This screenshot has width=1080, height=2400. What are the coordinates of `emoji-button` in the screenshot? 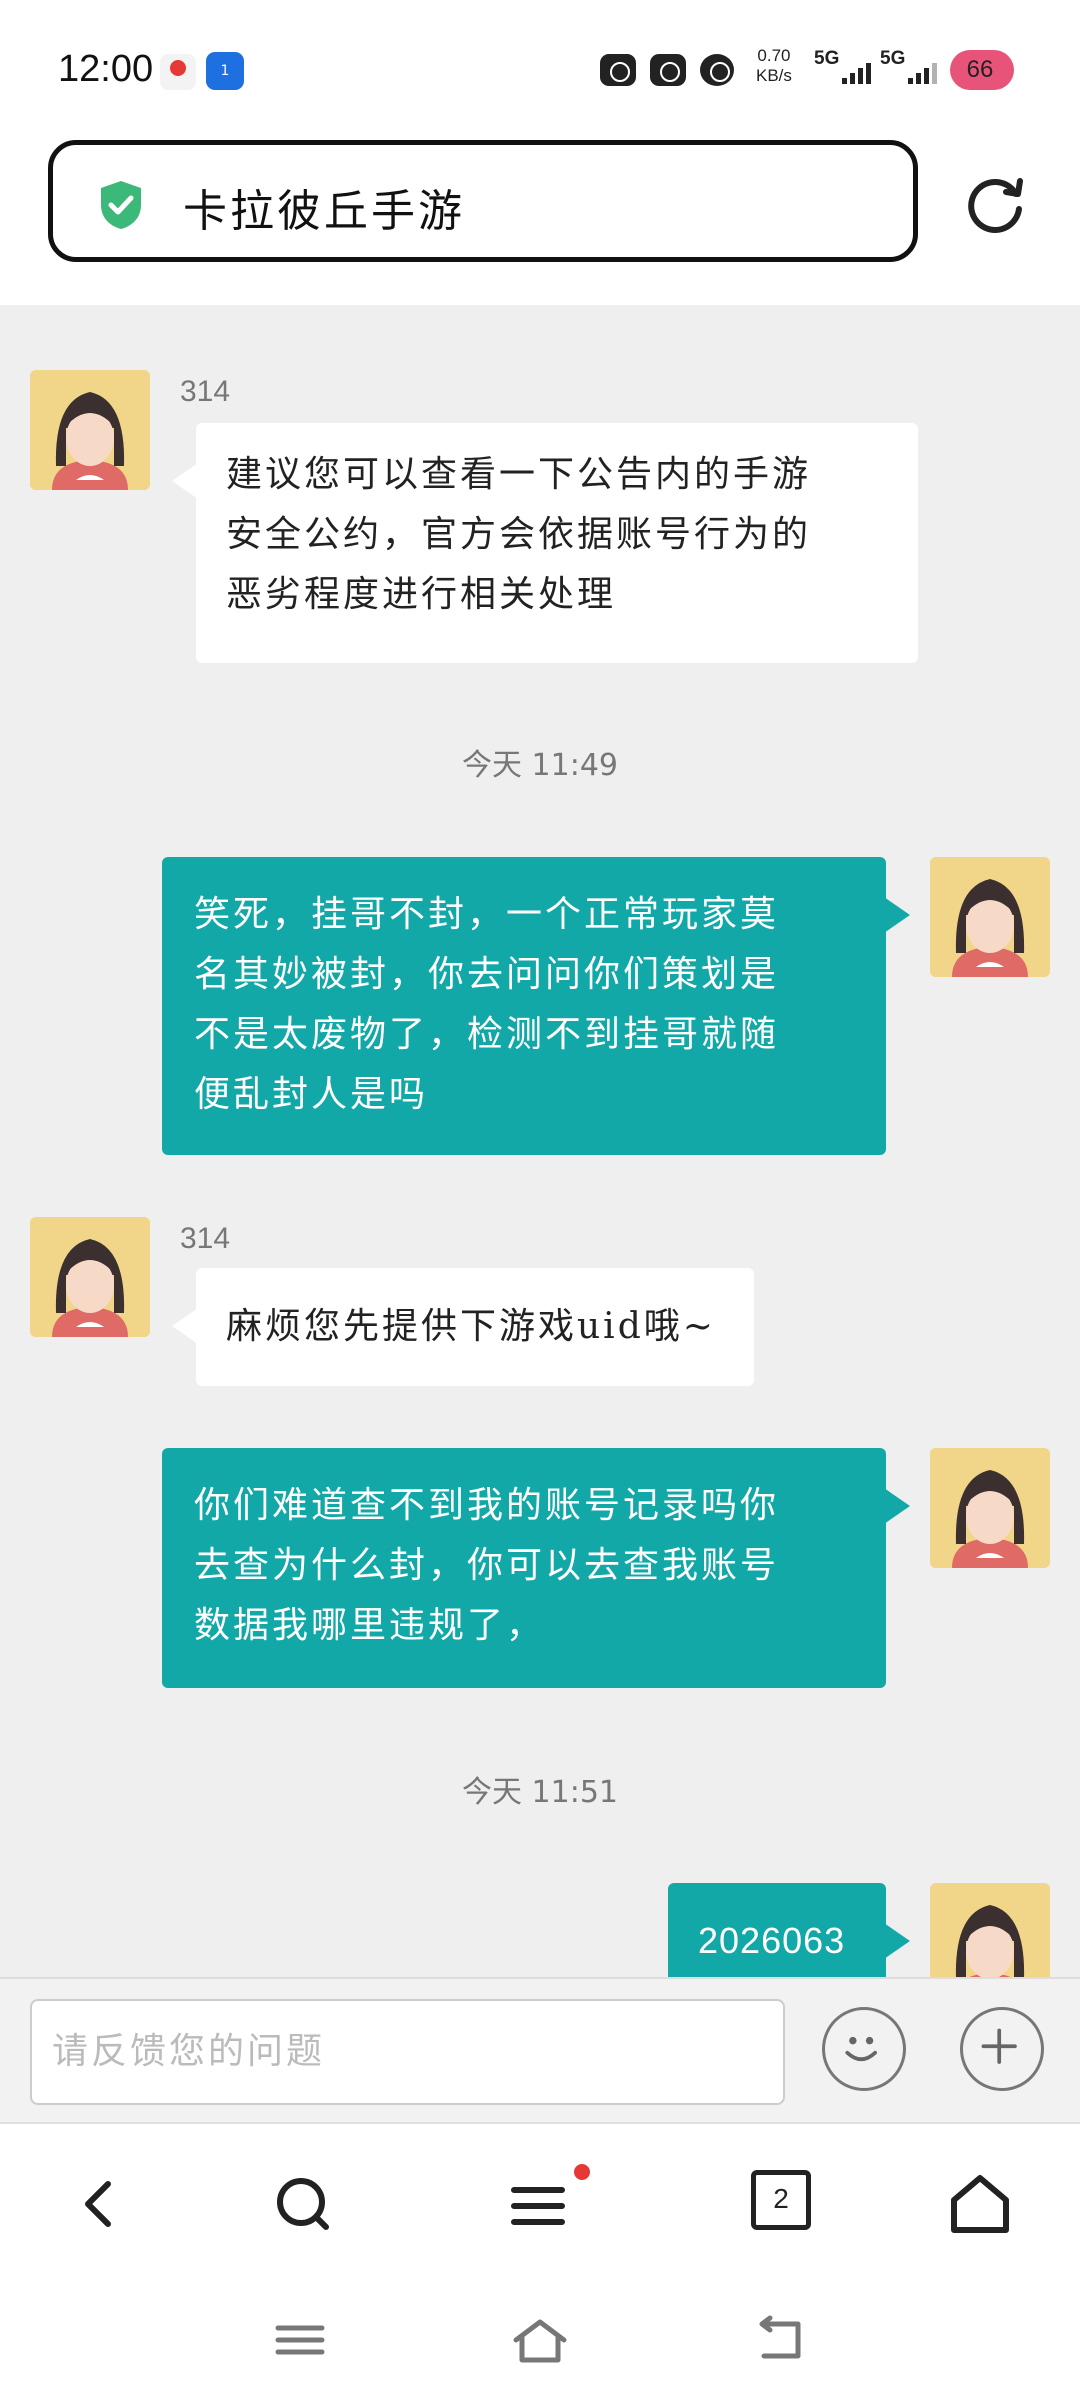 It's located at (864, 2049).